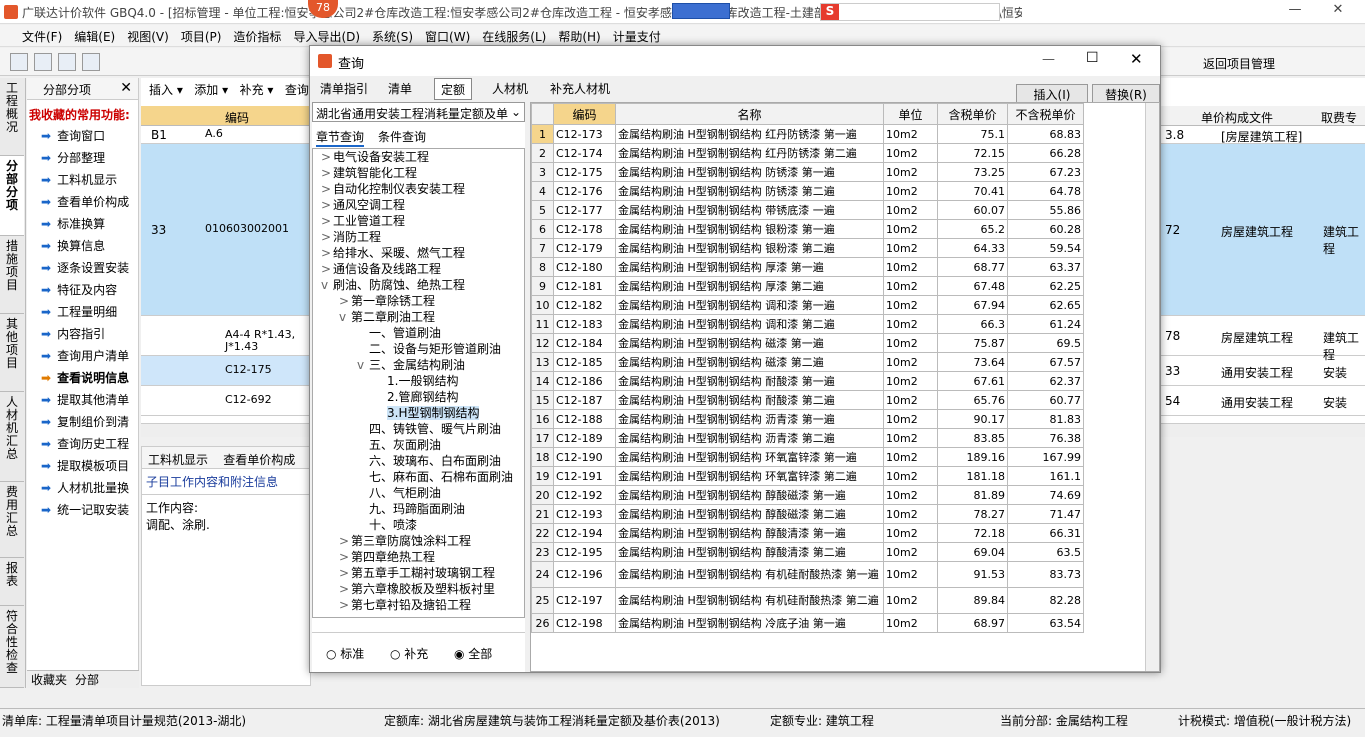  What do you see at coordinates (1048, 59) in the screenshot?
I see `minimize-icon: —` at bounding box center [1048, 59].